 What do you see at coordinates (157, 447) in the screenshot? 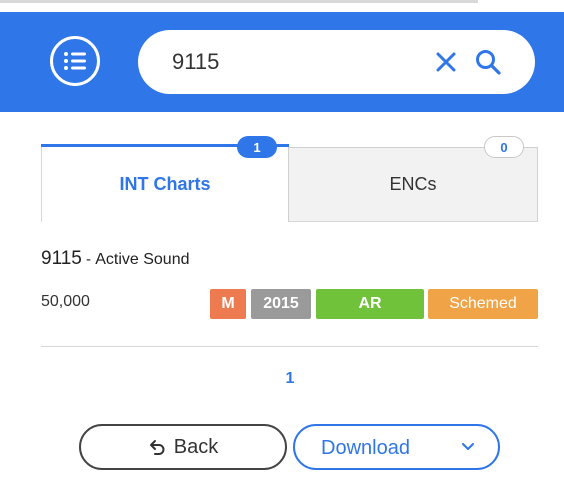
I see `undo-arrow-icon` at bounding box center [157, 447].